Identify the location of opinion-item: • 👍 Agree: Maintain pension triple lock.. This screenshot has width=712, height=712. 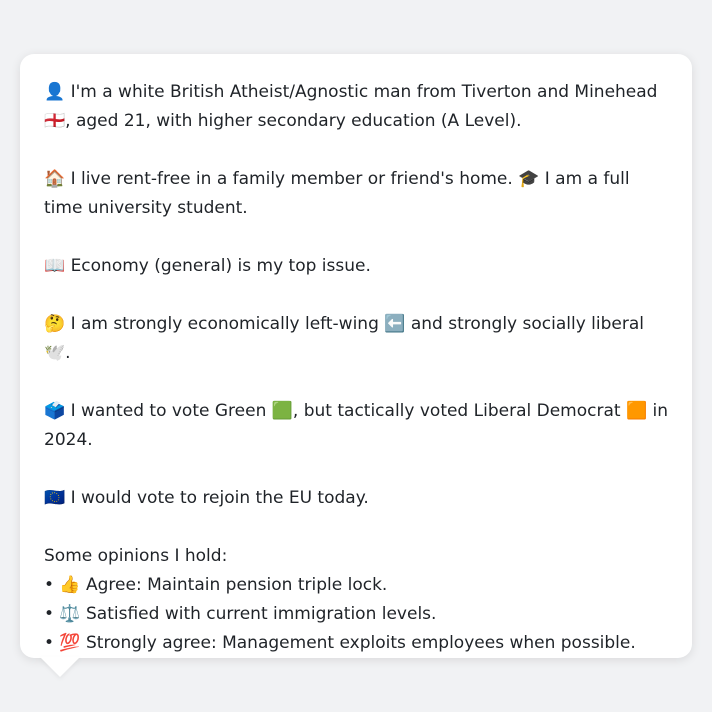
(216, 585).